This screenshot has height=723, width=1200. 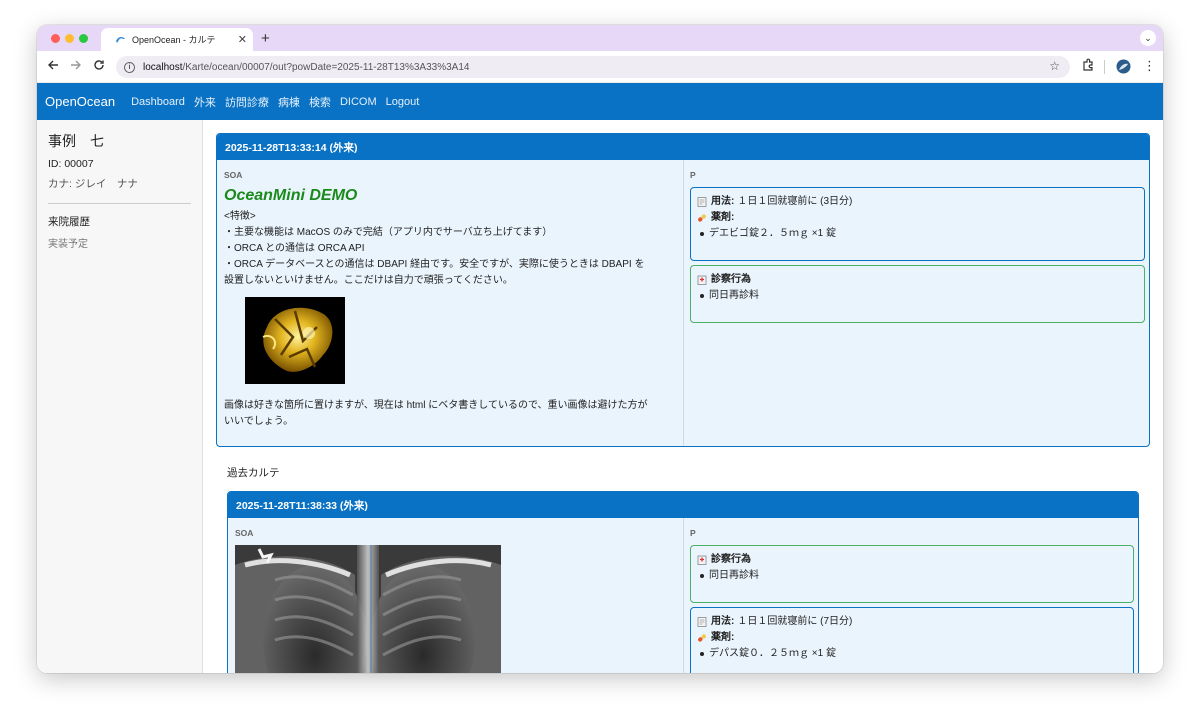 I want to click on feature-line: 設置しないといけません。ここだけは自力で頑張ってください。, so click(x=368, y=280).